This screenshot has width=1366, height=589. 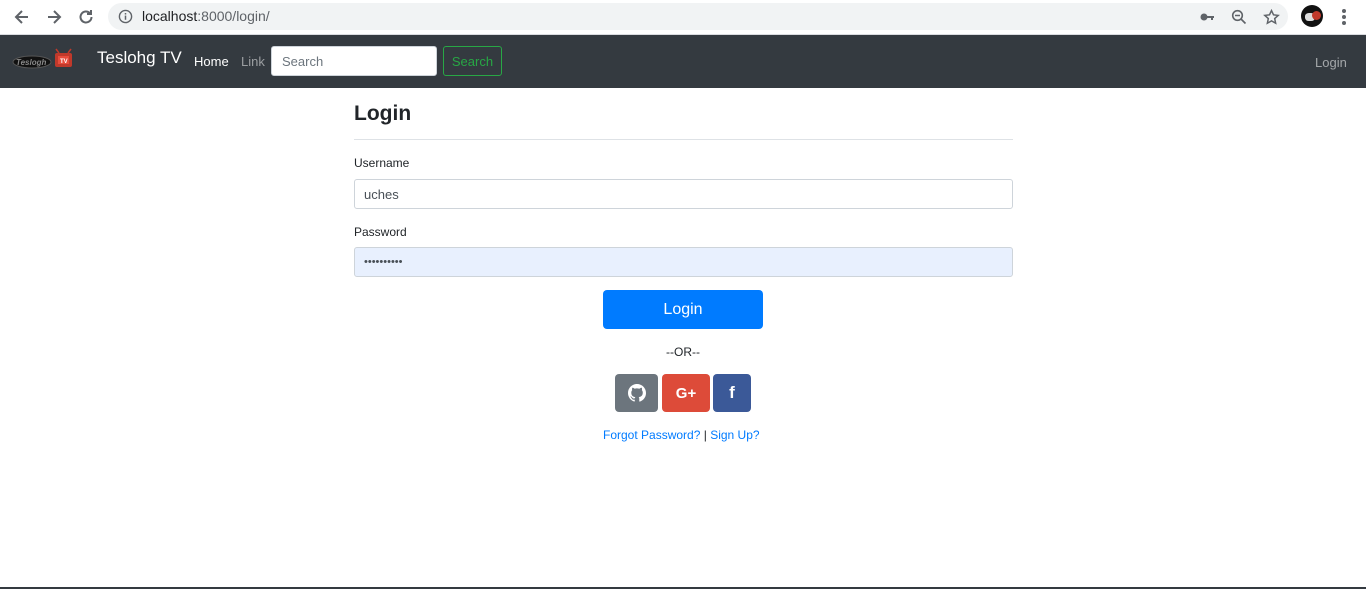 I want to click on github-icon, so click(x=636, y=393).